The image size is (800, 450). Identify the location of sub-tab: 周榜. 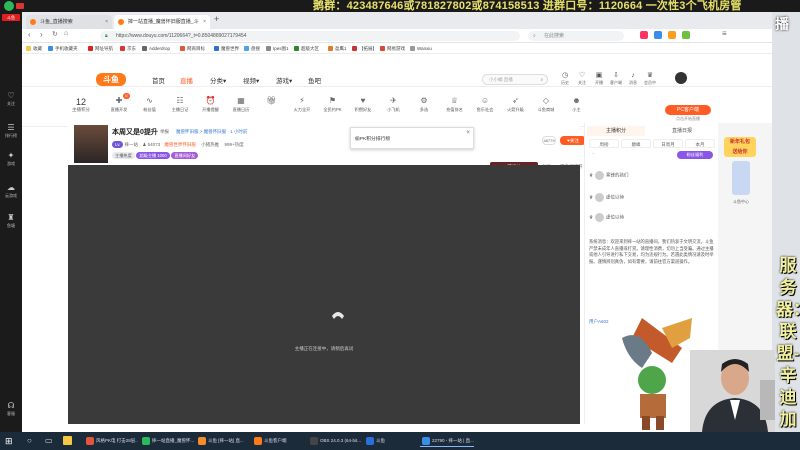
(604, 143).